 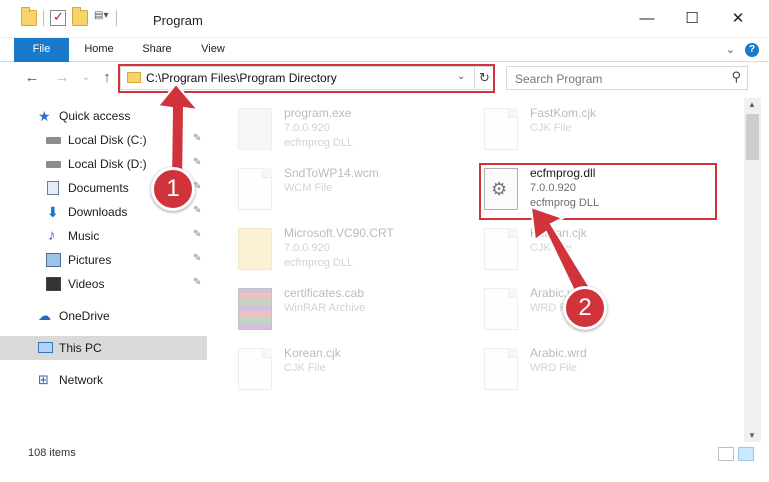 What do you see at coordinates (32, 78) in the screenshot?
I see `back-button: ←` at bounding box center [32, 78].